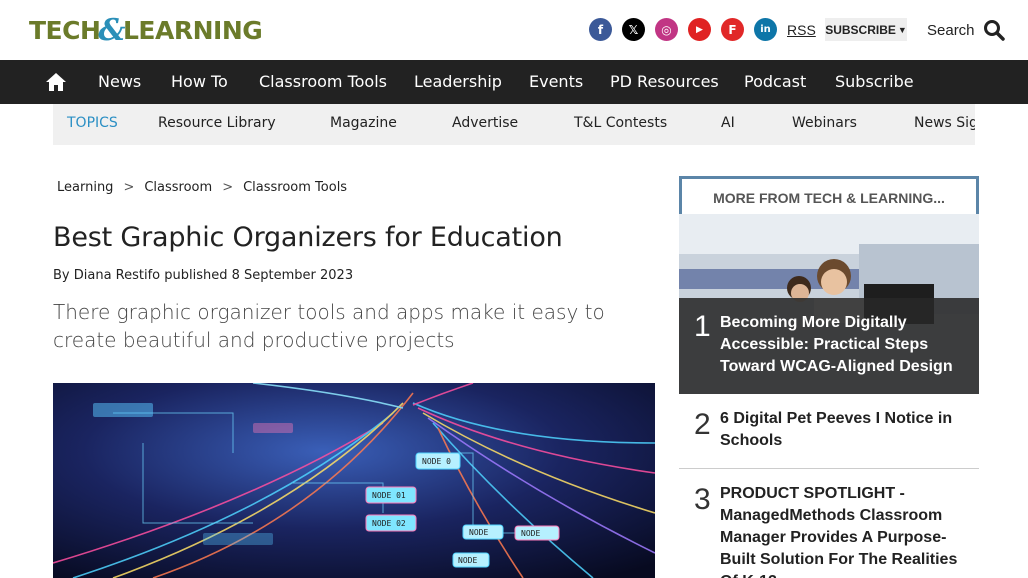 Image resolution: width=1028 pixels, height=578 pixels. I want to click on search-button: Search, so click(966, 30).